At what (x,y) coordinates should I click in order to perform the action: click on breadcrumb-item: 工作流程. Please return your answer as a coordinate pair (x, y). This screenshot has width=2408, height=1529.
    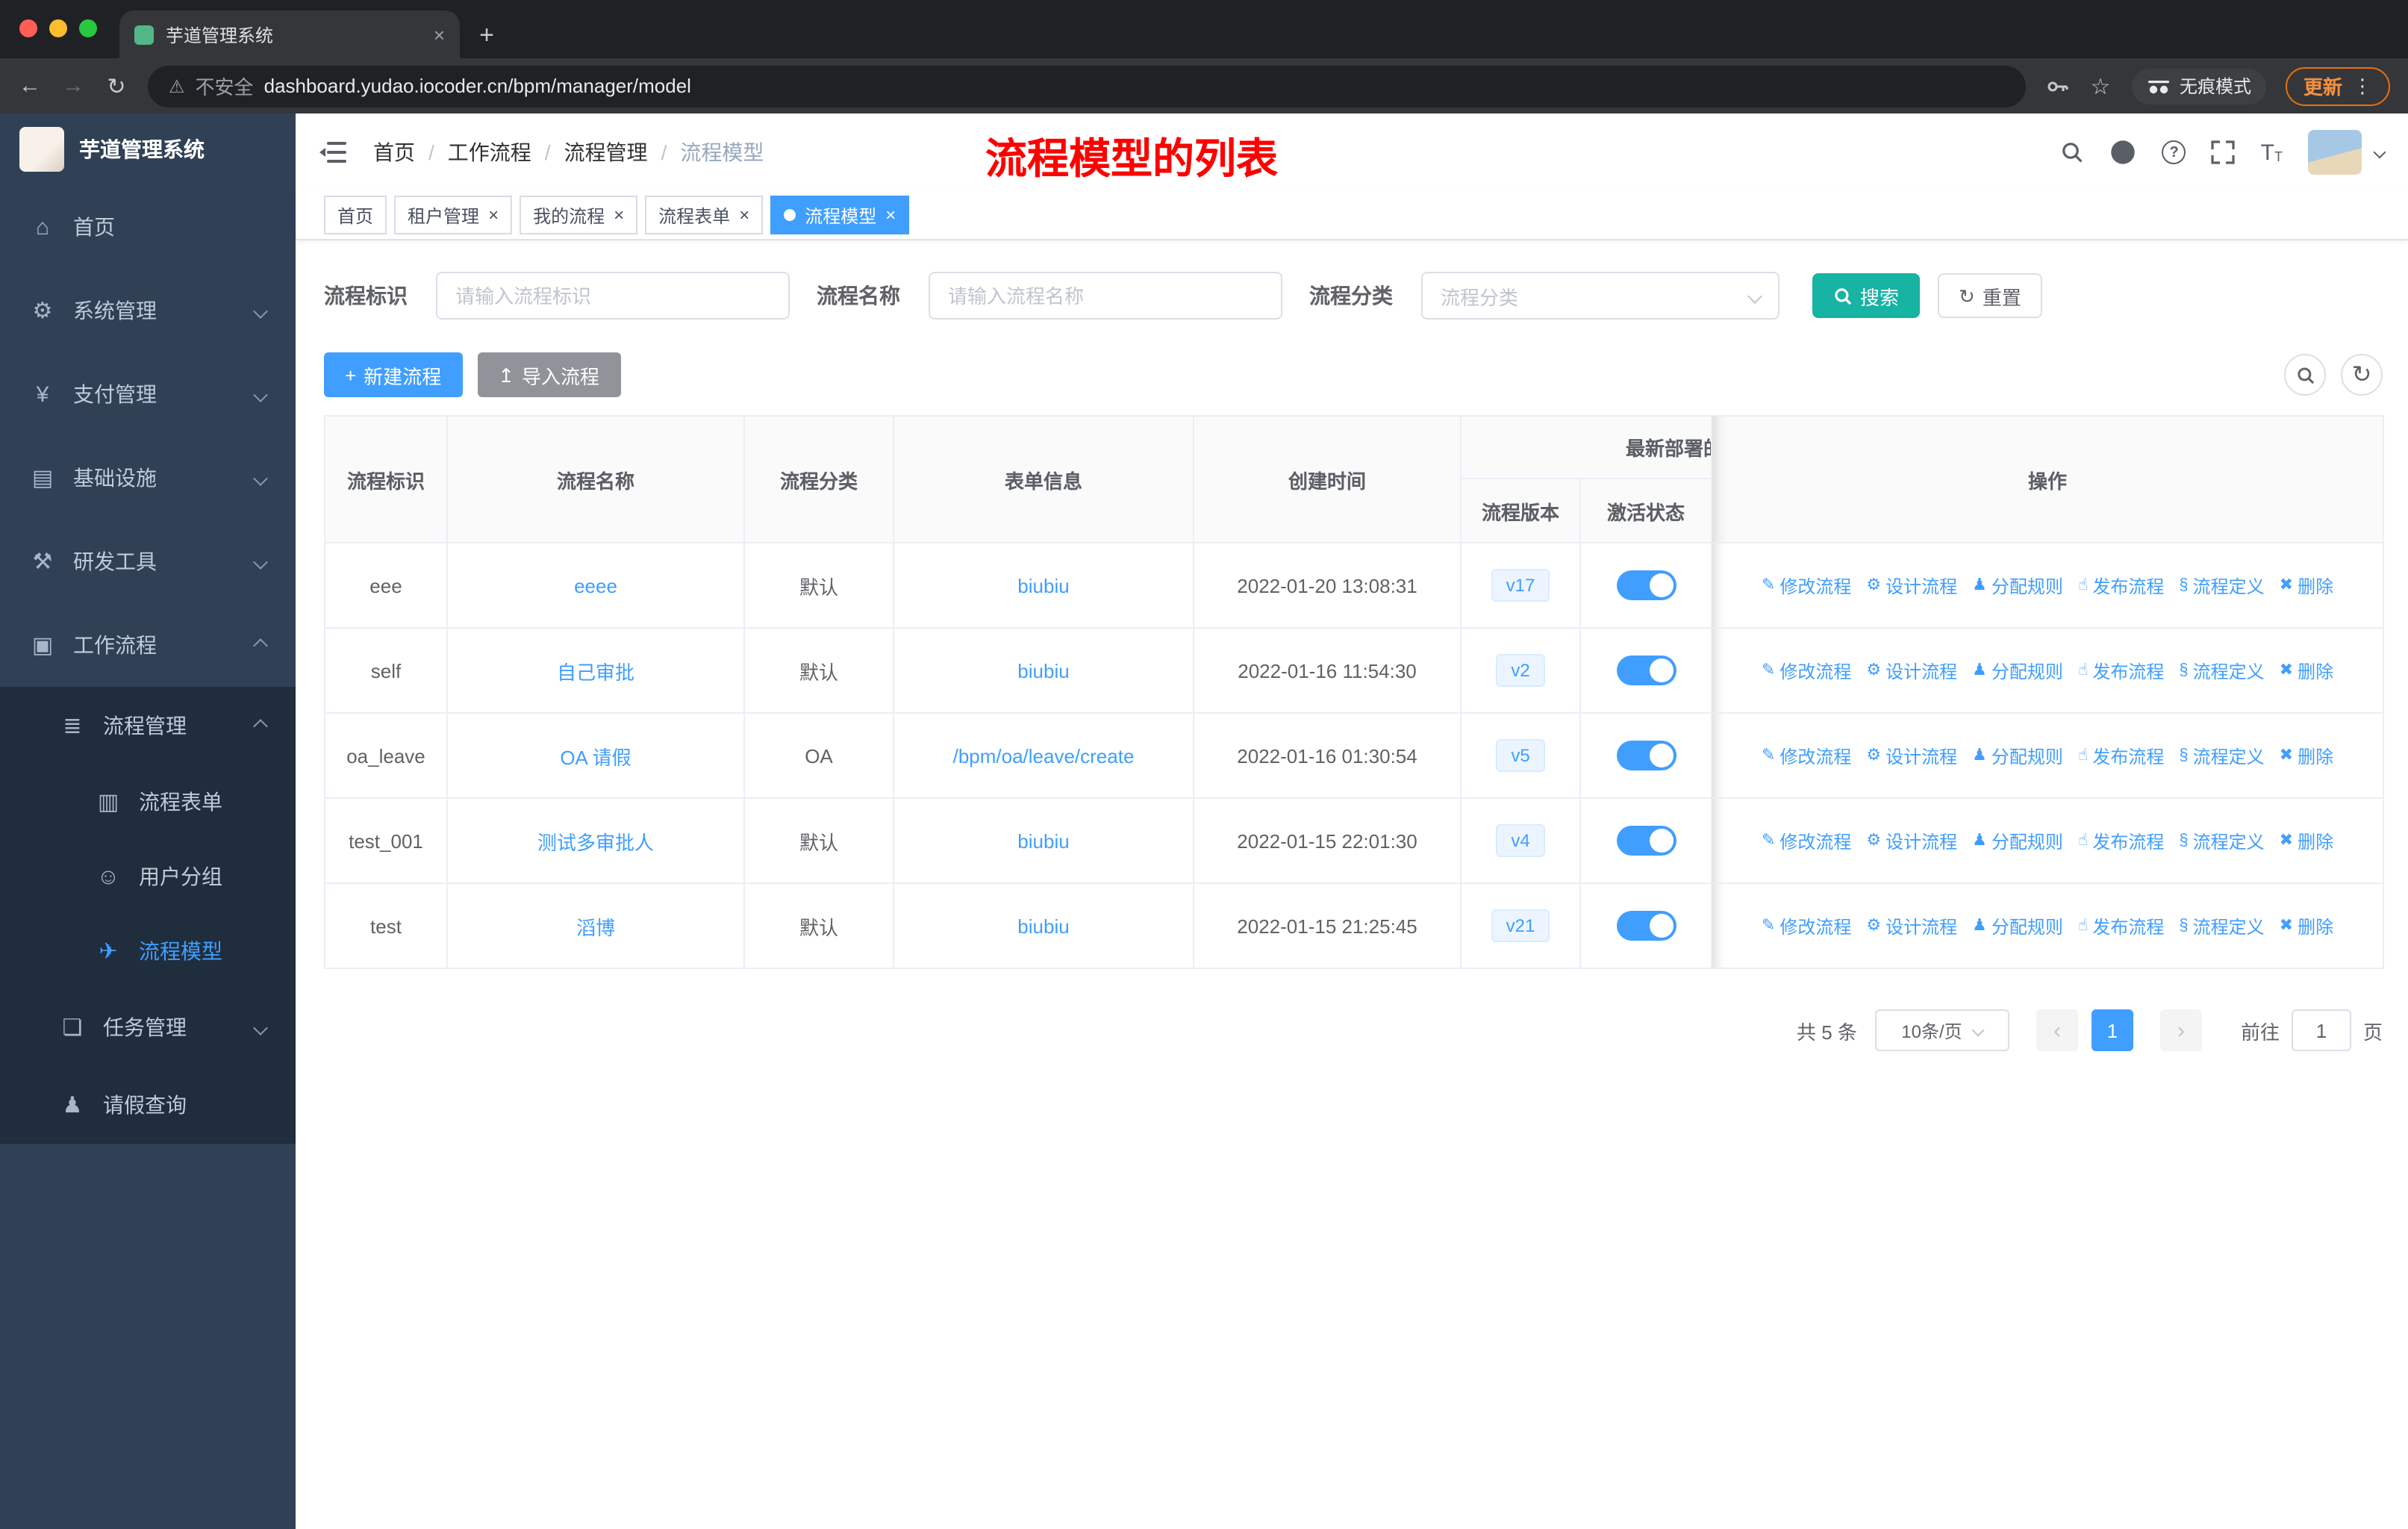
    Looking at the image, I should click on (489, 152).